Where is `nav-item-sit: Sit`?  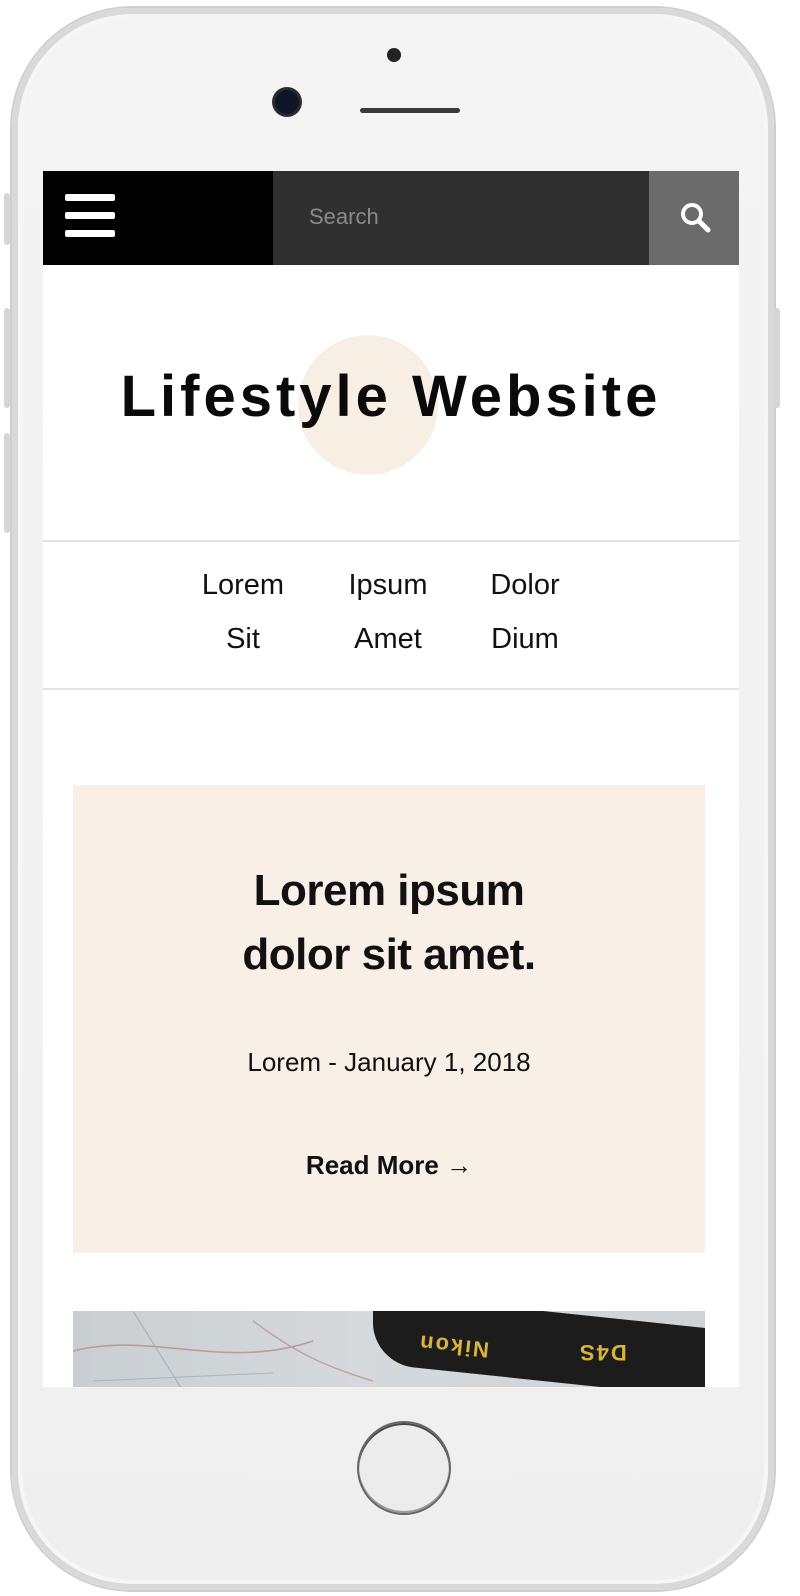 nav-item-sit: Sit is located at coordinates (243, 639).